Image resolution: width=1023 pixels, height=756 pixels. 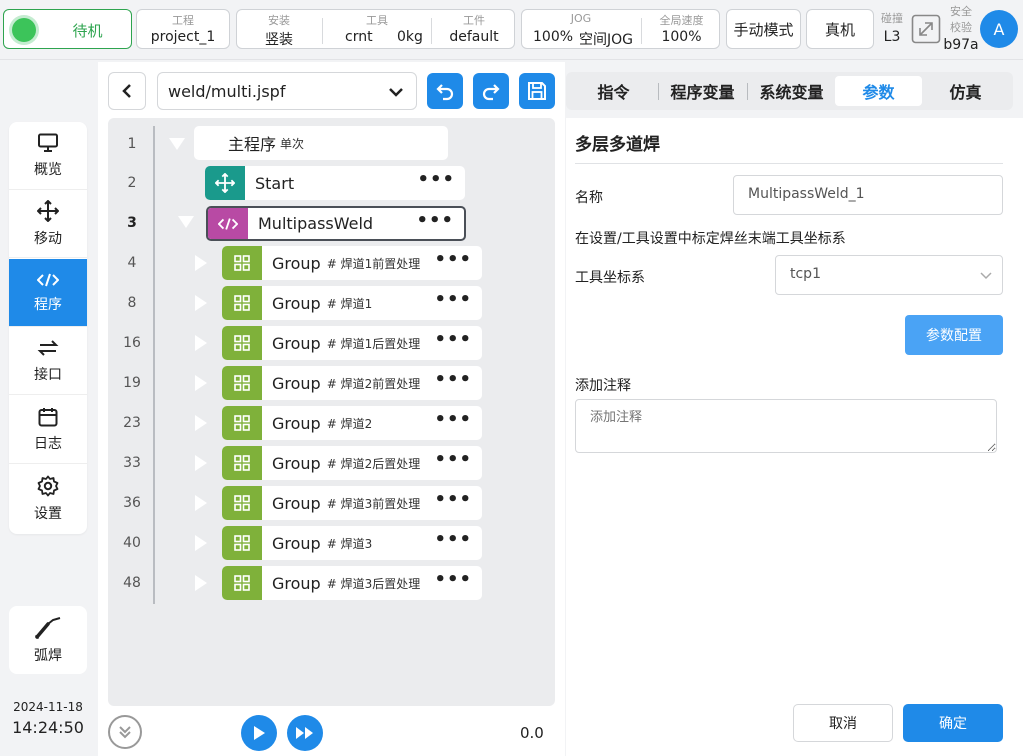 I want to click on save-icon, so click(x=537, y=91).